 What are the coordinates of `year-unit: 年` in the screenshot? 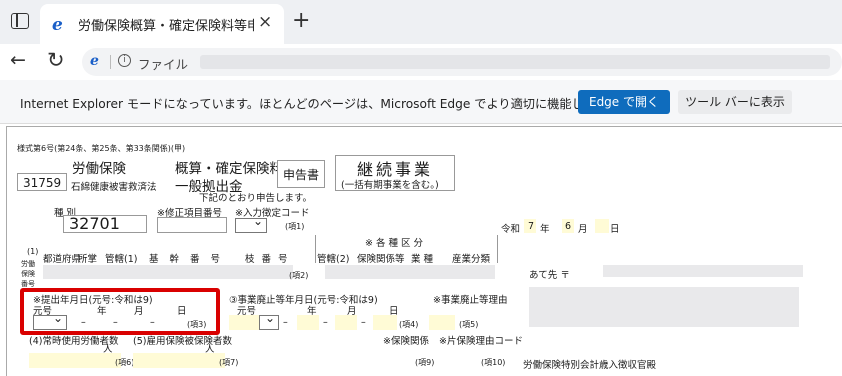 It's located at (545, 229).